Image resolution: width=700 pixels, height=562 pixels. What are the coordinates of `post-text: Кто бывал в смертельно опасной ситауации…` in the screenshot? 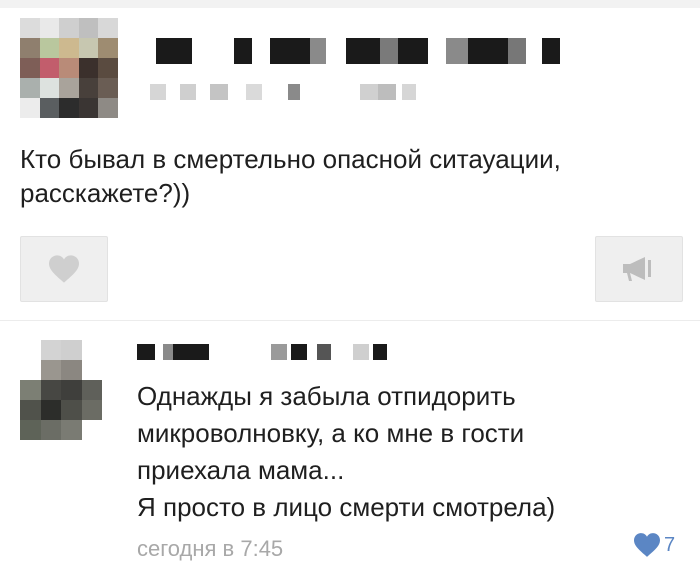 It's located at (350, 176).